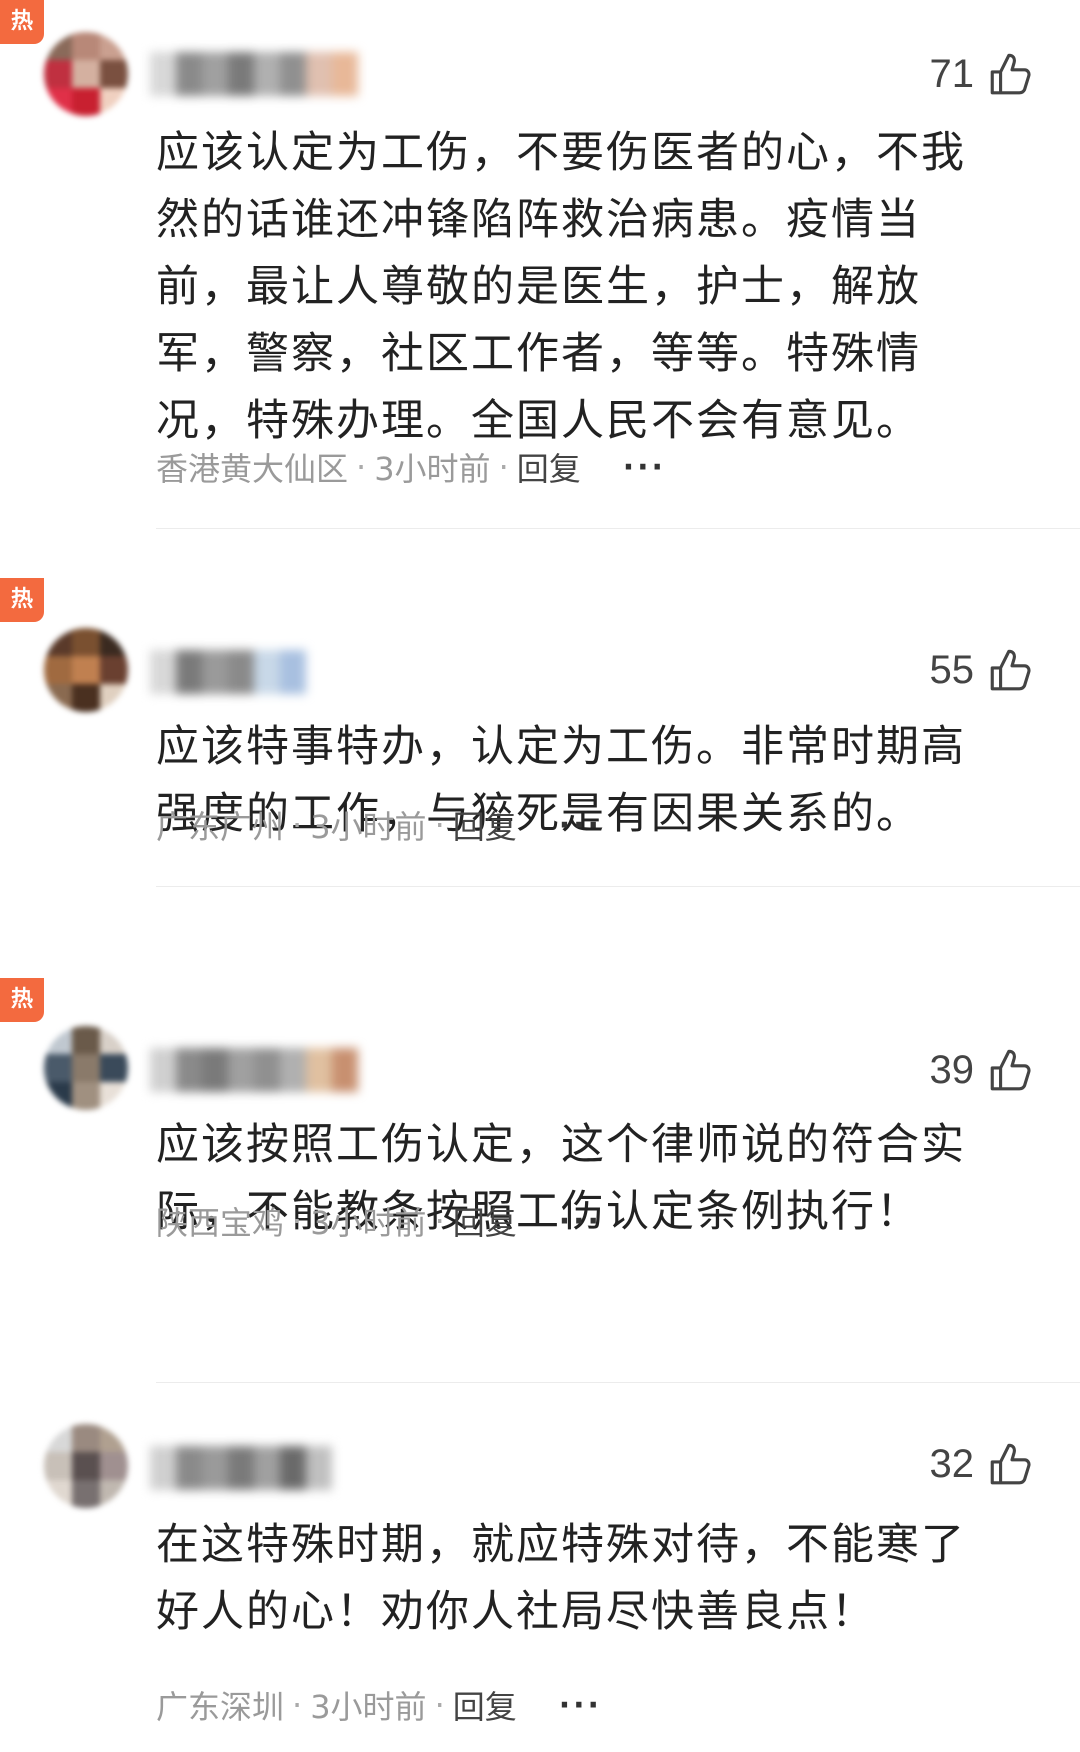  Describe the element at coordinates (220, 827) in the screenshot. I see `location: 广东广州` at that location.